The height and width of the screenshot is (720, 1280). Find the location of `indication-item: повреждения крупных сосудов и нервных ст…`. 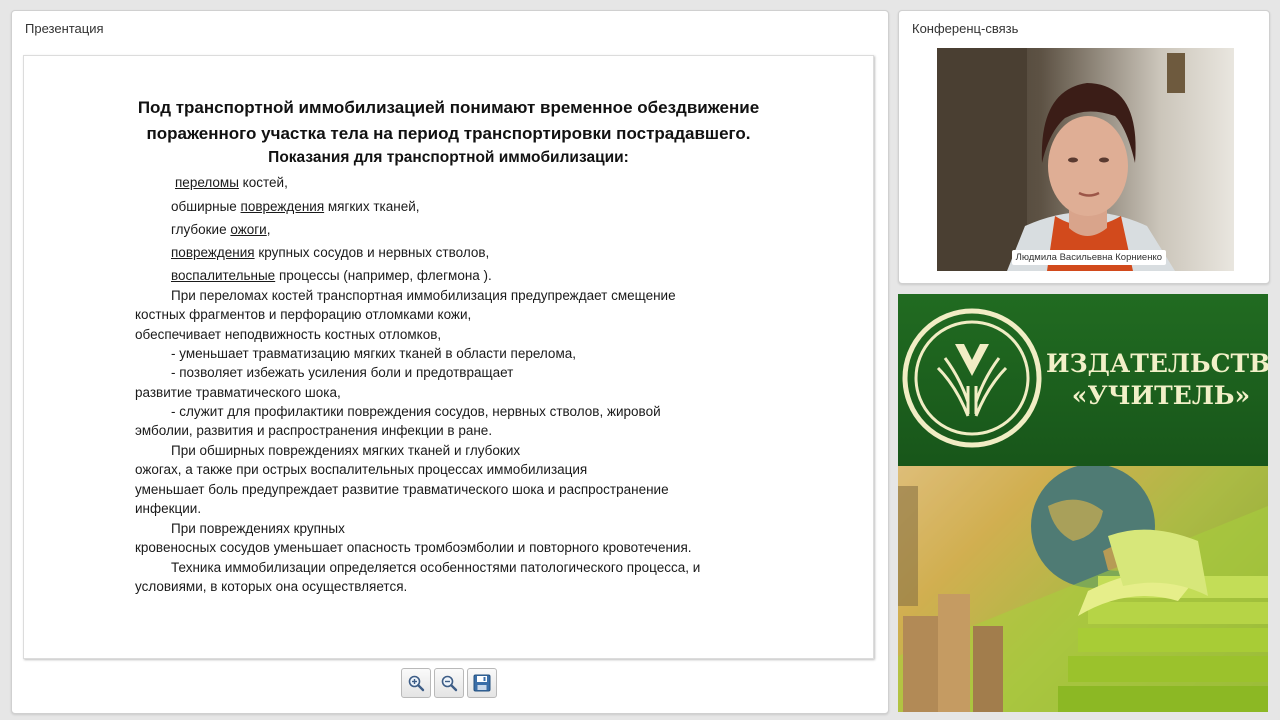

indication-item: повреждения крупных сосудов и нервных ст… is located at coordinates (330, 252).